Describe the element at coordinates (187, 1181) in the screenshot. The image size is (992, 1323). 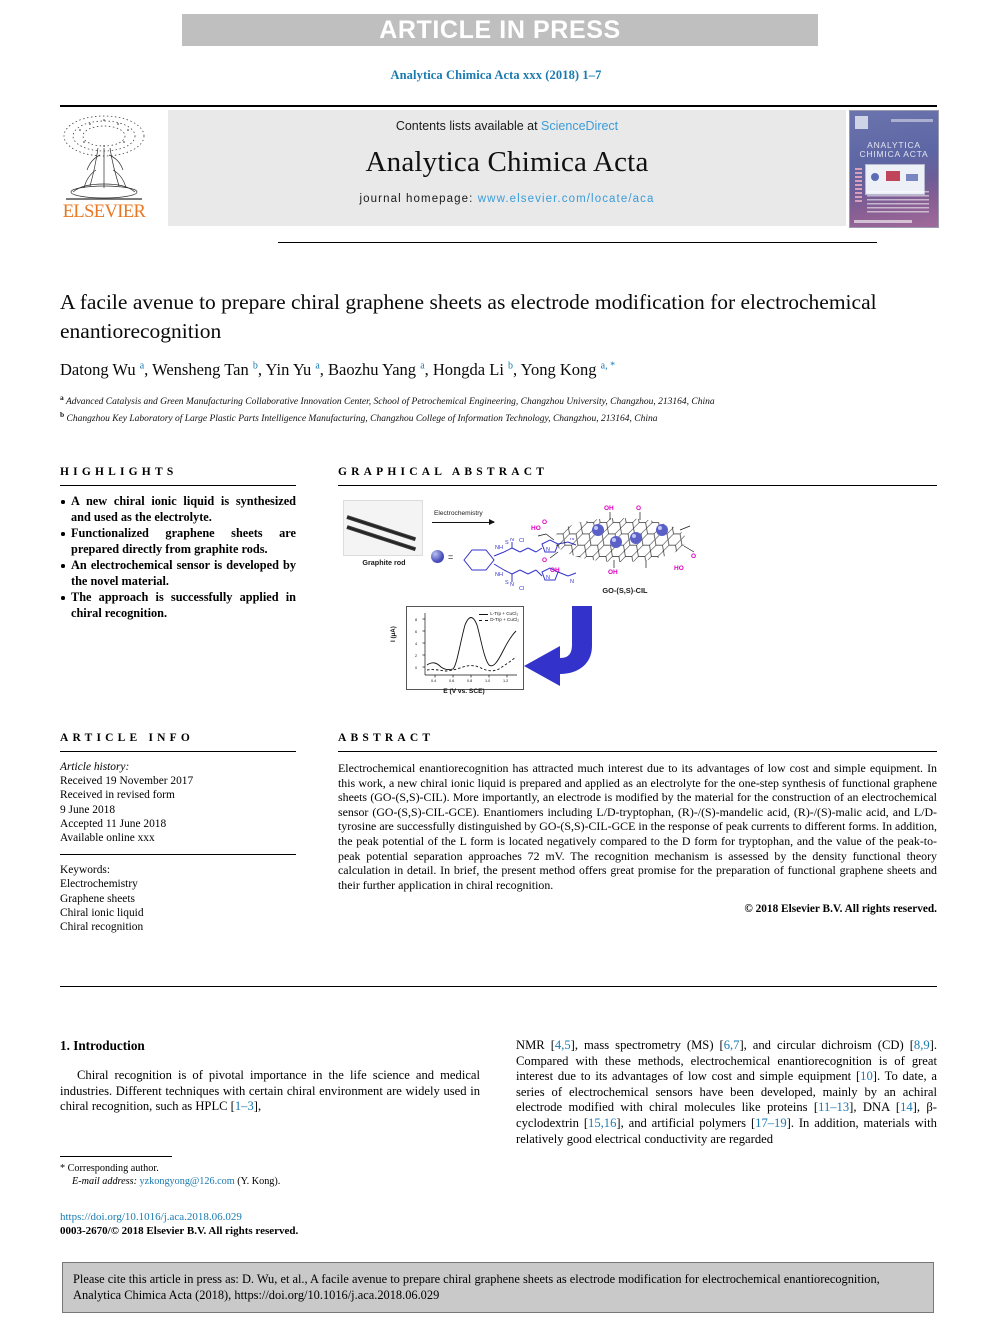
I see `email-link: yzkongyong@126.com` at that location.